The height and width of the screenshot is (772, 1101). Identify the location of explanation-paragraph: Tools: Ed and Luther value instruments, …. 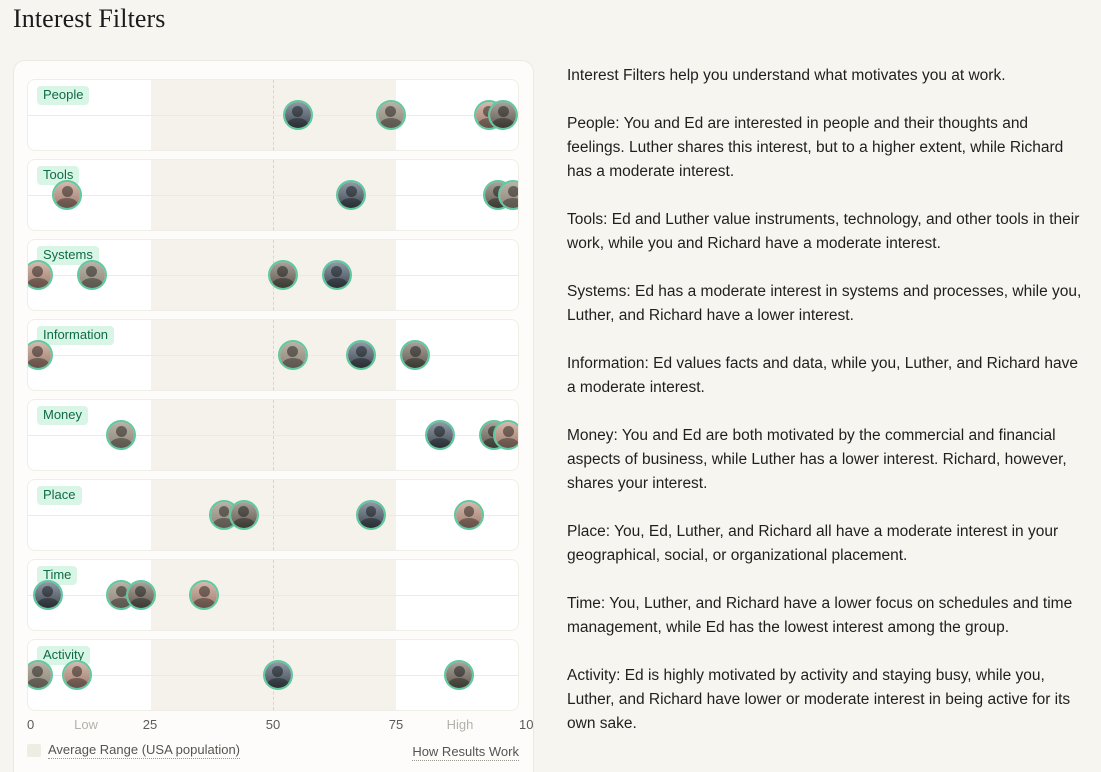
(823, 231).